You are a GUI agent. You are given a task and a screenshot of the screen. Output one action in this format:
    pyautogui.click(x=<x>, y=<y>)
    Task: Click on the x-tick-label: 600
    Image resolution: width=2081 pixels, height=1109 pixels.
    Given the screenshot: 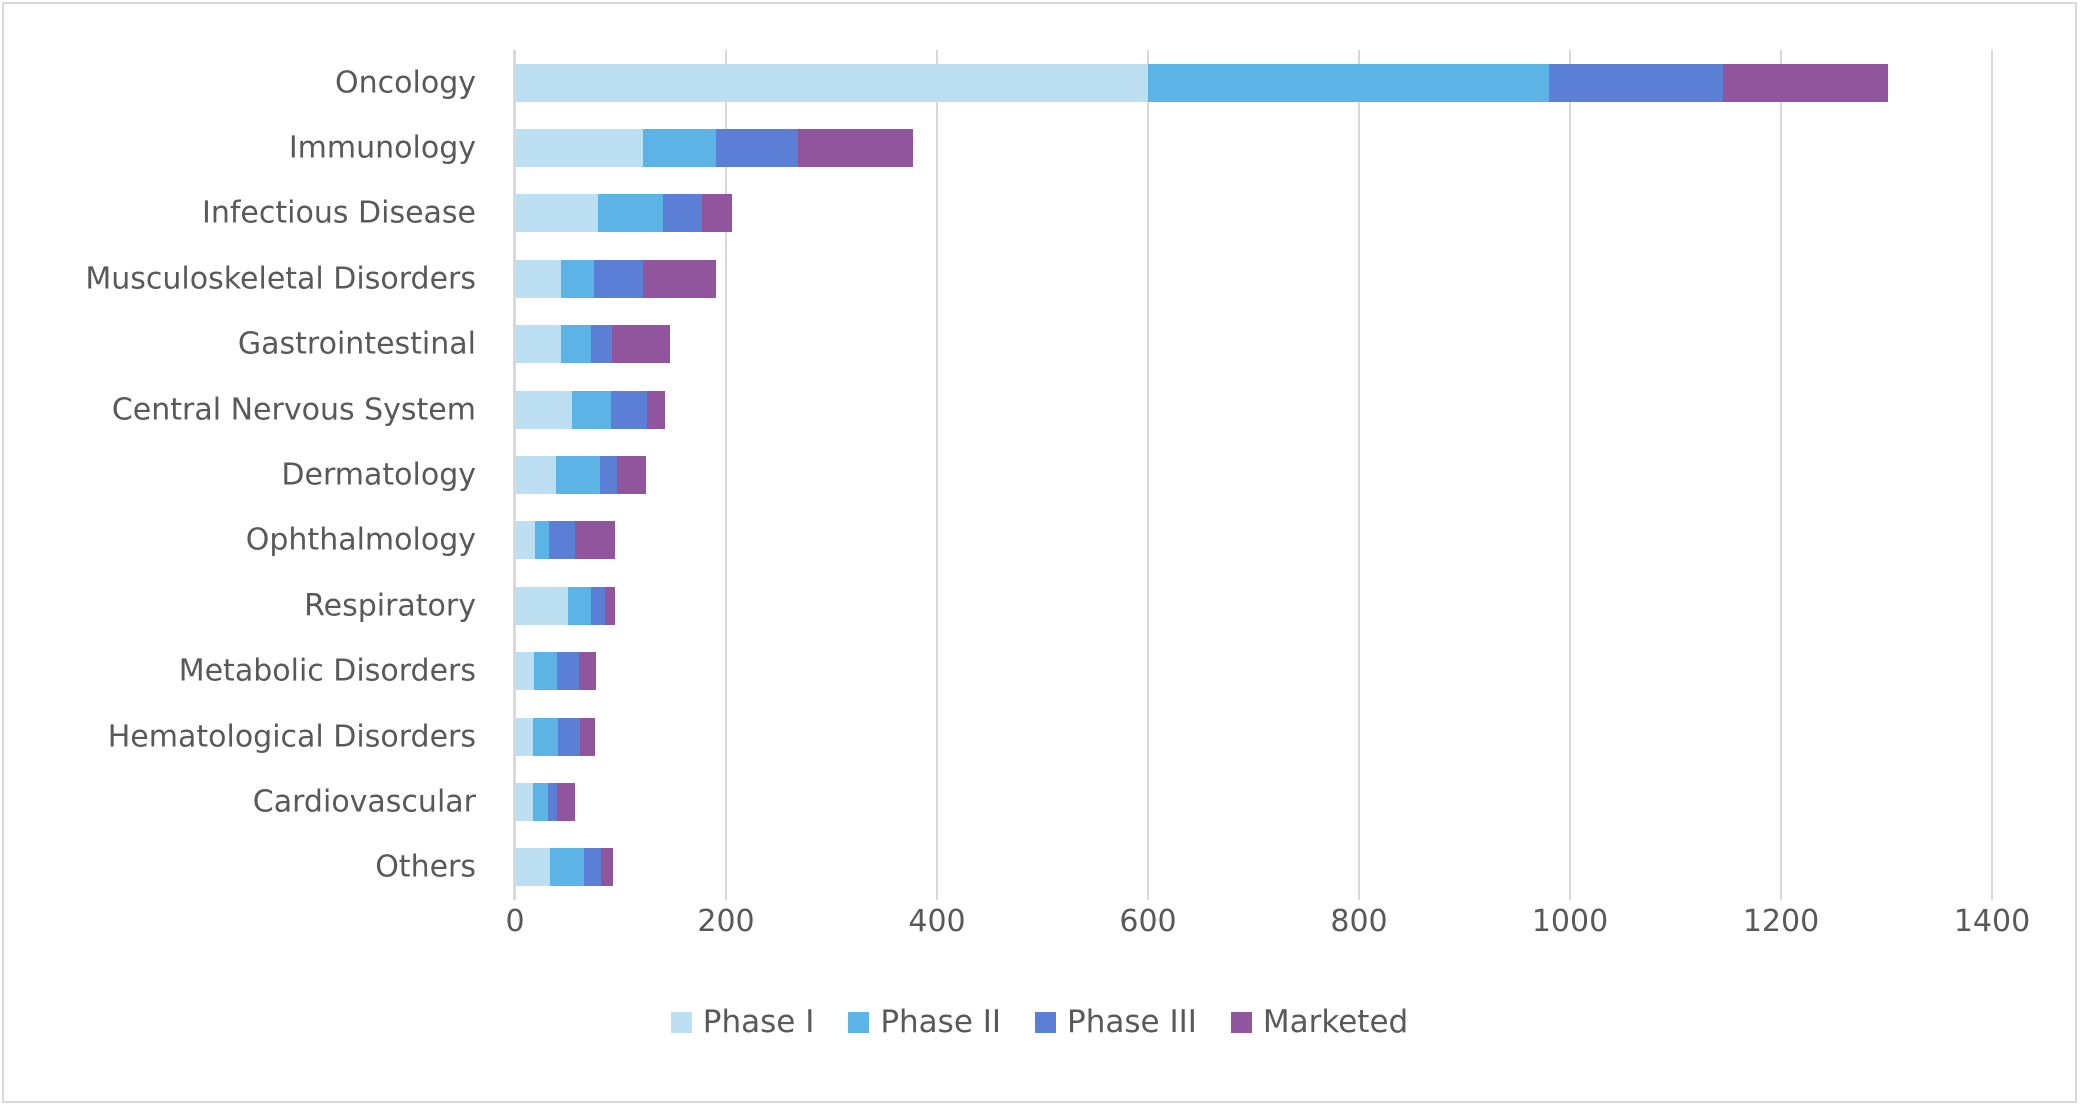 What is the action you would take?
    pyautogui.click(x=1148, y=921)
    